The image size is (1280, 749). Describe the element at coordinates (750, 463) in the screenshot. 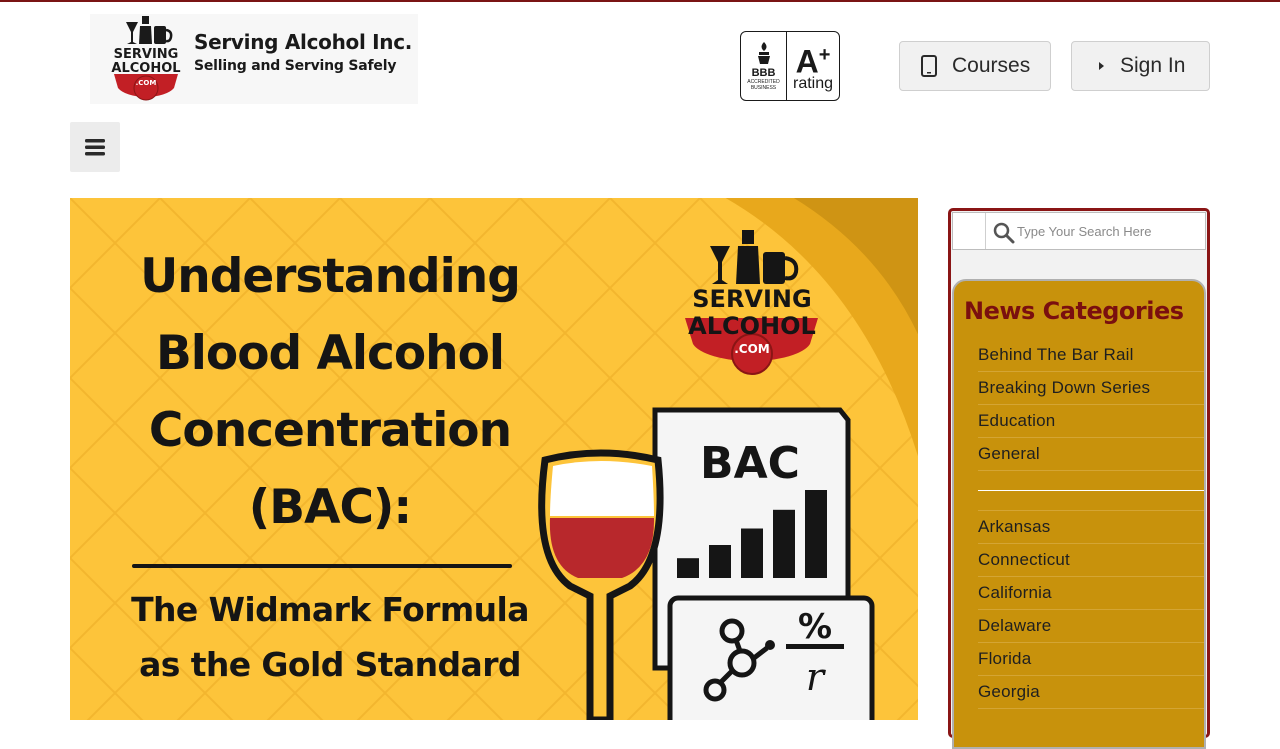

I see `hero-bac-card-label: BAC` at that location.